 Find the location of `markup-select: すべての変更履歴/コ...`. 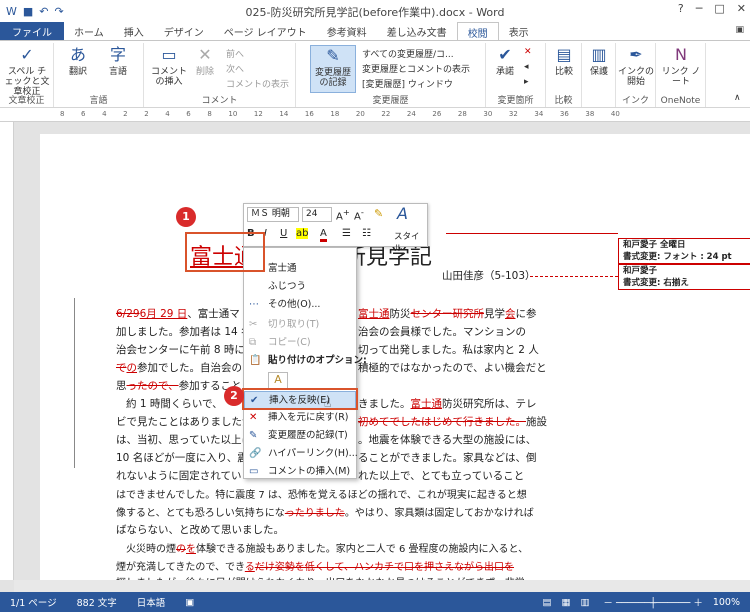

markup-select: すべての変更履歴/コ... is located at coordinates (408, 53).